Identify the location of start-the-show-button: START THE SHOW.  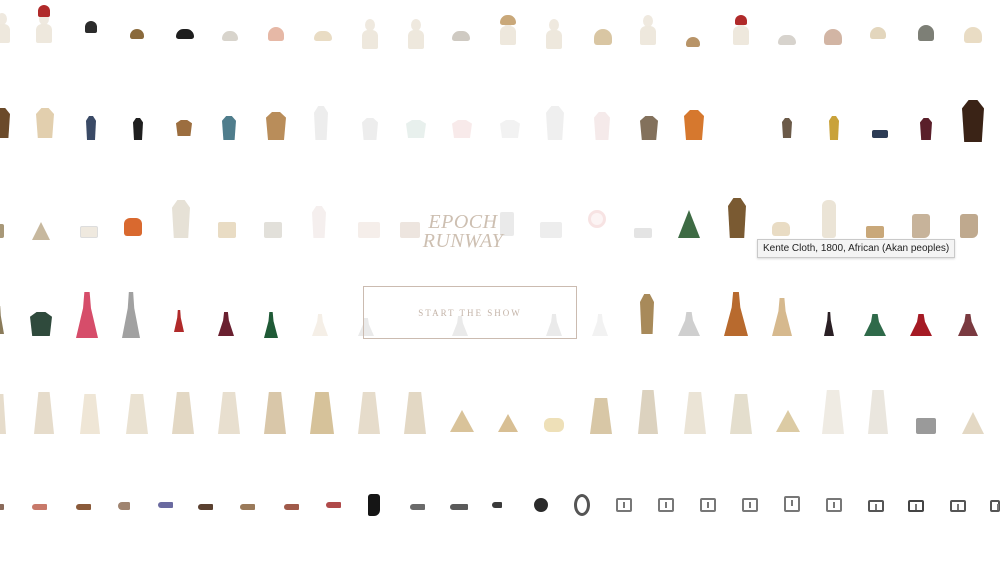
(470, 312).